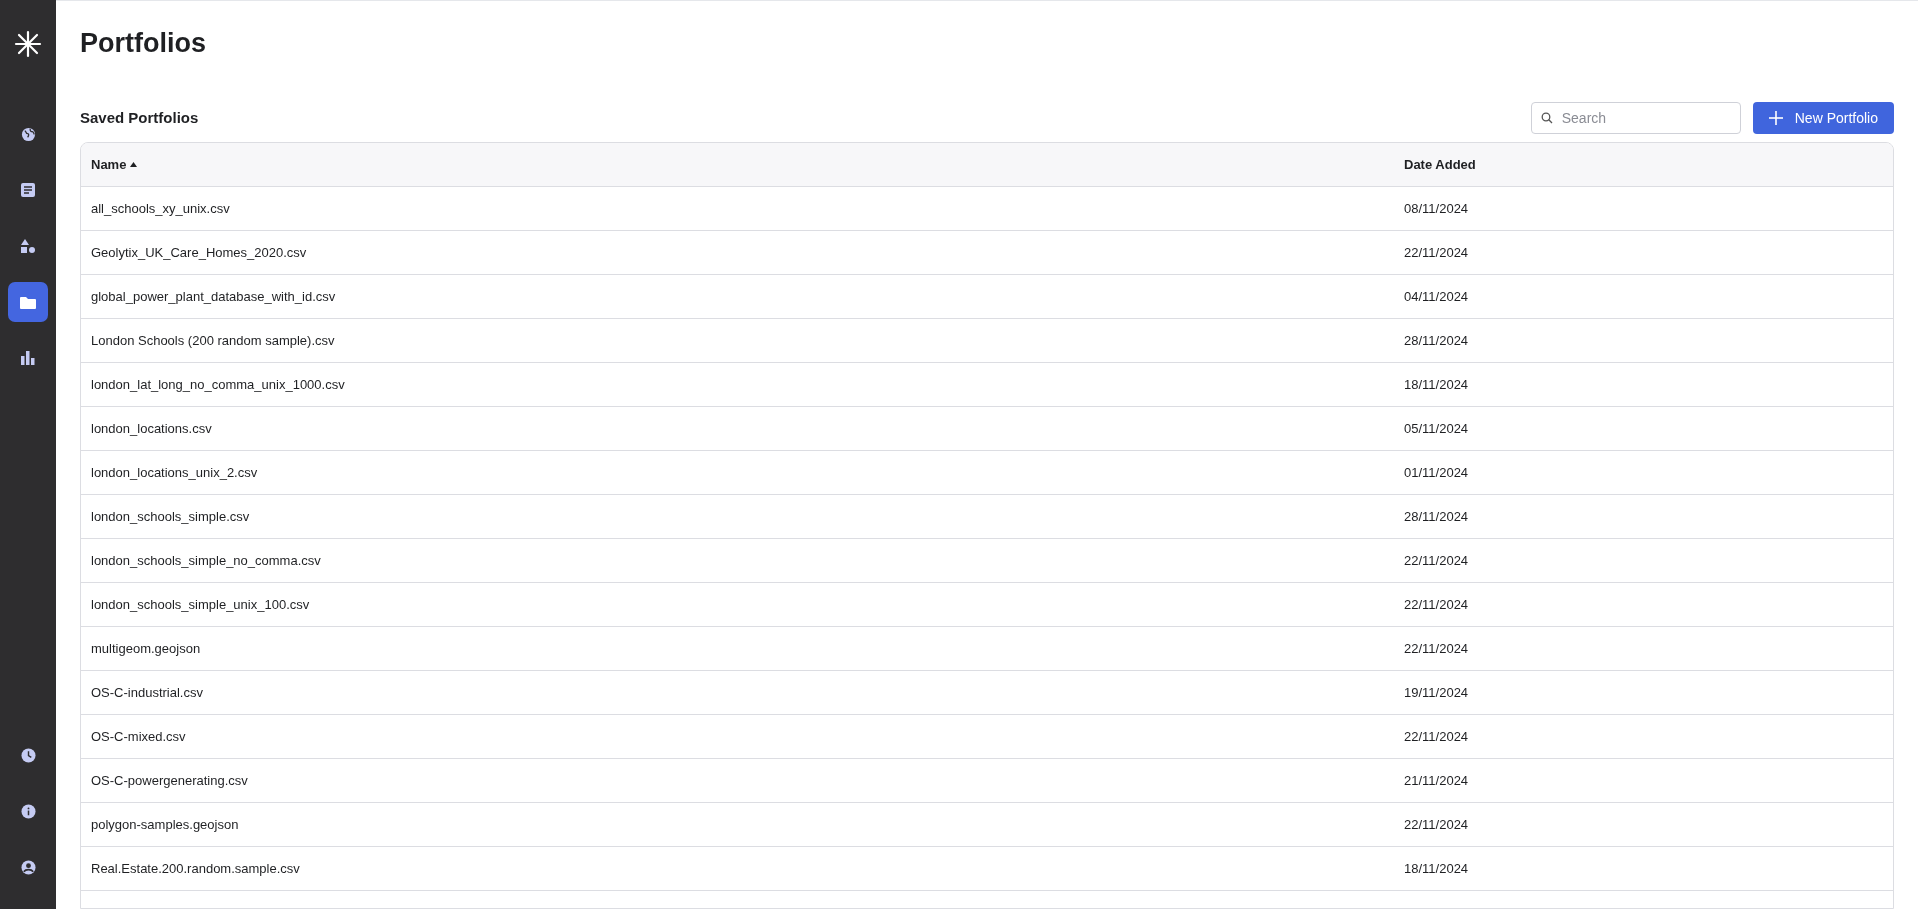 This screenshot has height=909, width=1918. Describe the element at coordinates (28, 190) in the screenshot. I see `note-icon` at that location.